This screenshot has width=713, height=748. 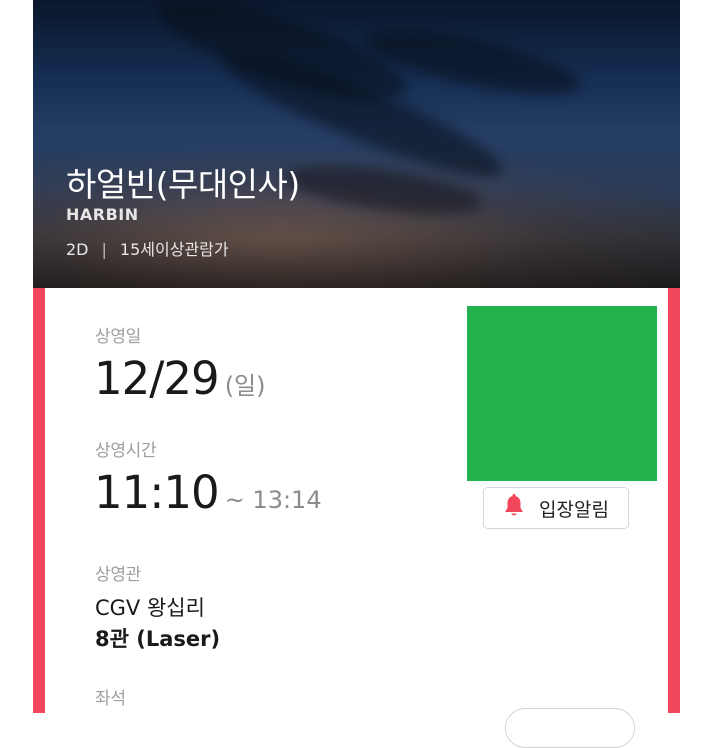 What do you see at coordinates (77, 249) in the screenshot?
I see `movie-format: 2D` at bounding box center [77, 249].